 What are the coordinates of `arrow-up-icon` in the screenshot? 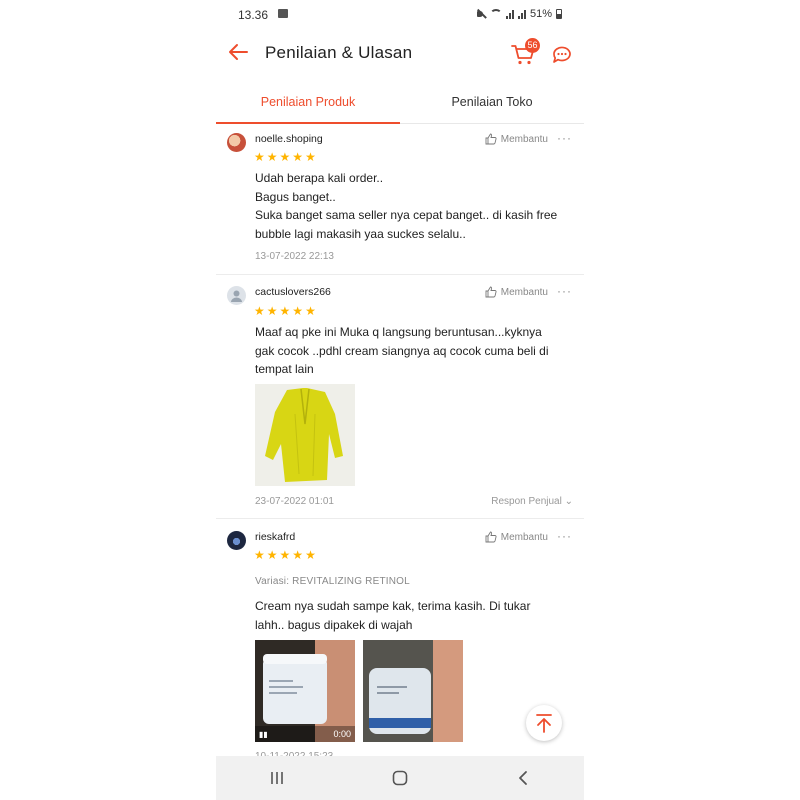 It's located at (544, 723).